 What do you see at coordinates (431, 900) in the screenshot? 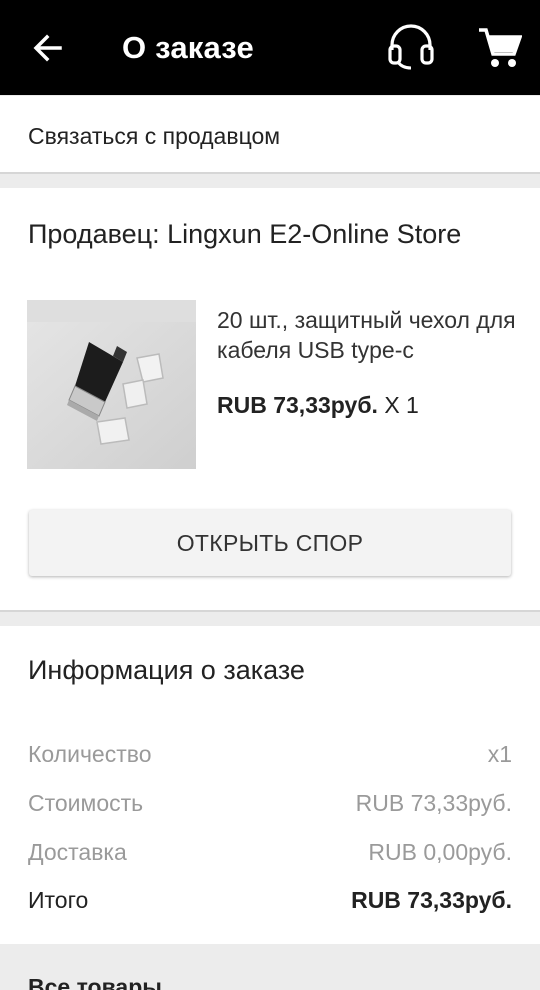
I see `total-value: RUB 73,33руб.` at bounding box center [431, 900].